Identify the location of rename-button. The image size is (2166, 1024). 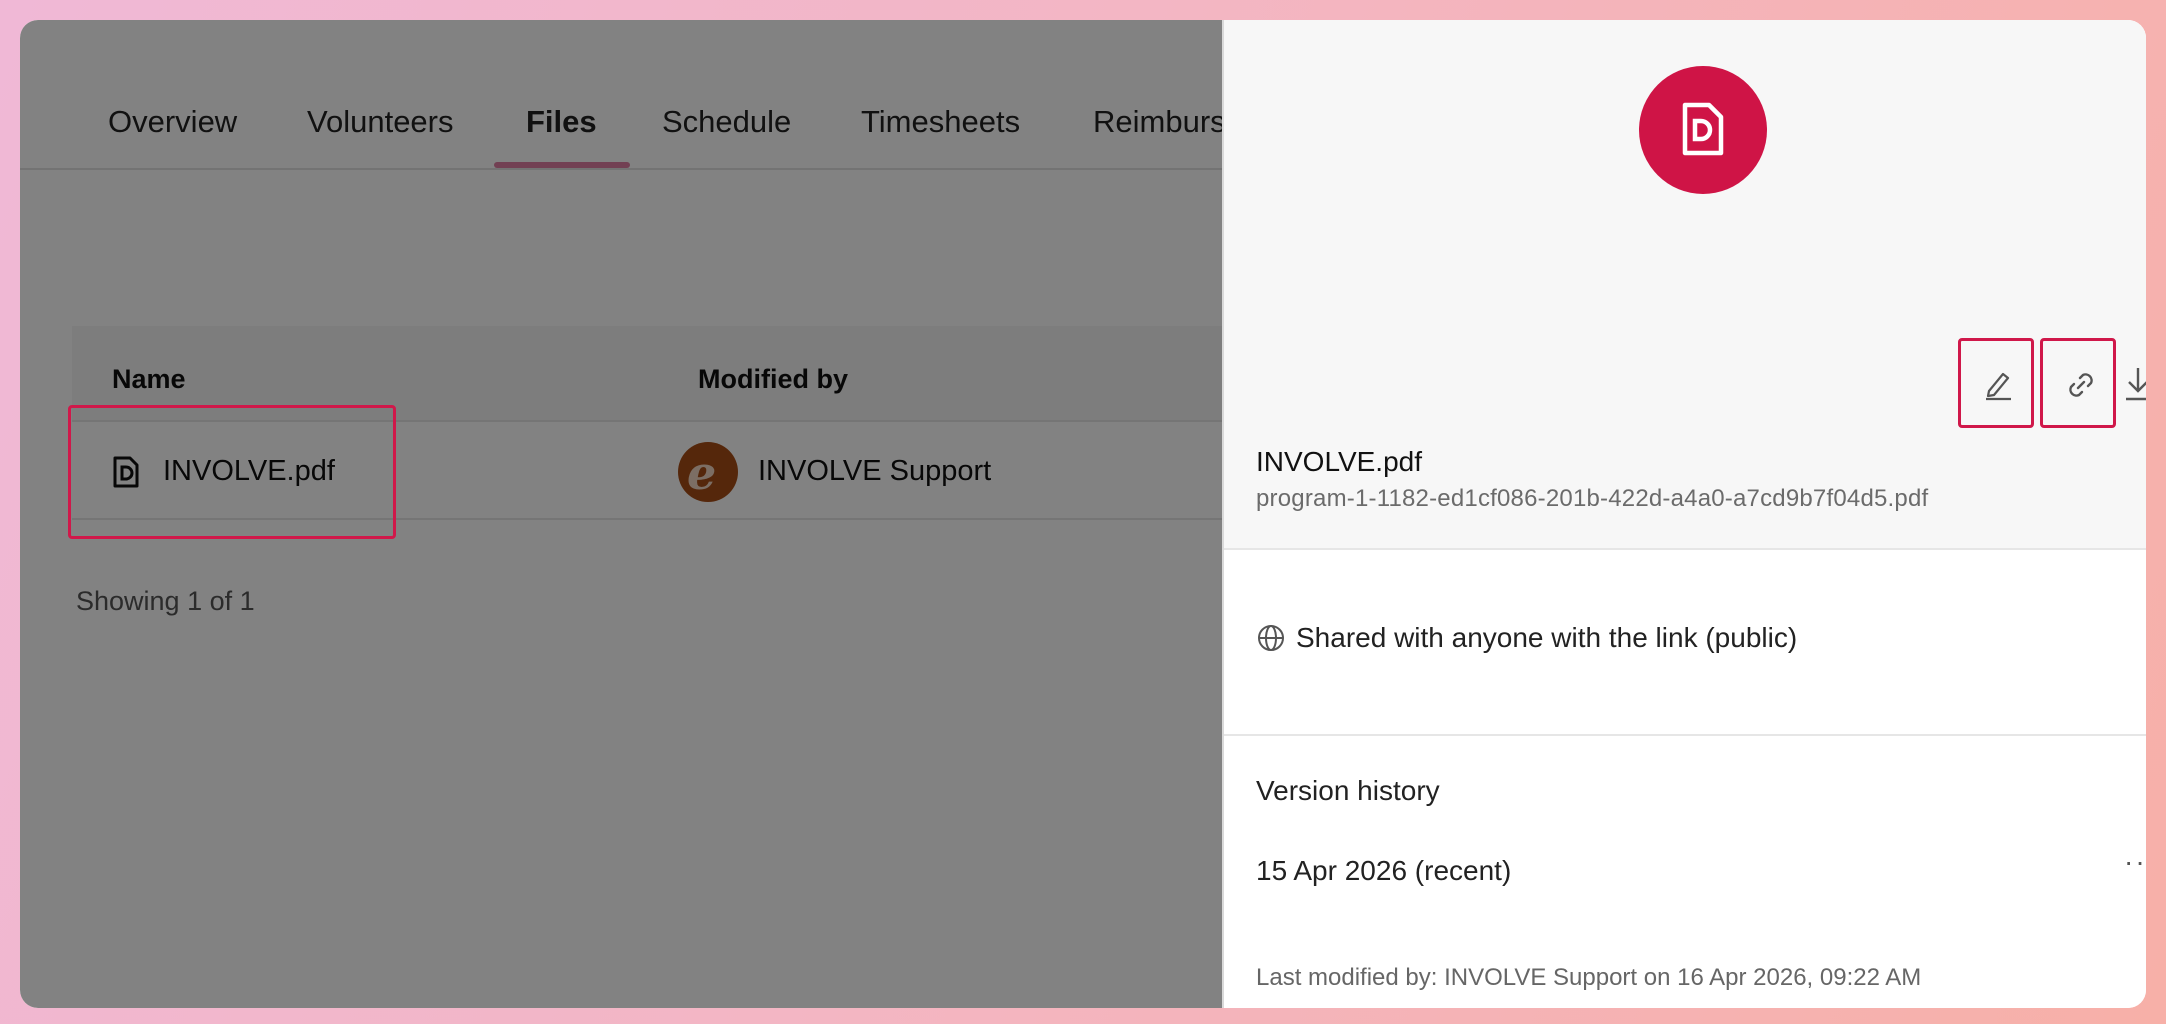
(1996, 383).